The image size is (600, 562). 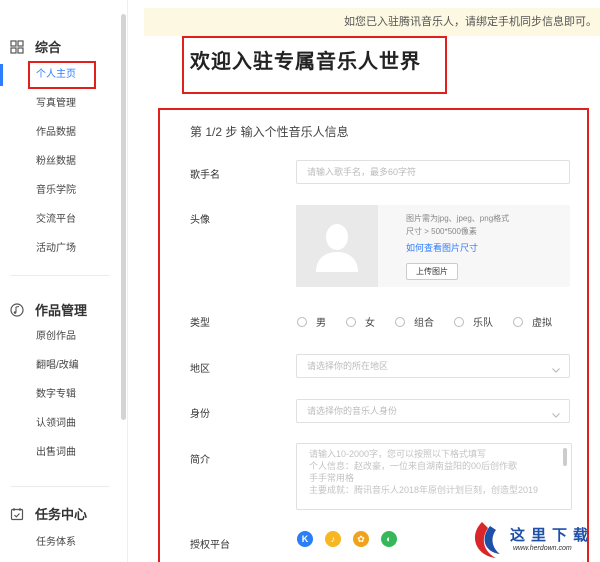 I want to click on calendar-check-icon, so click(x=17, y=514).